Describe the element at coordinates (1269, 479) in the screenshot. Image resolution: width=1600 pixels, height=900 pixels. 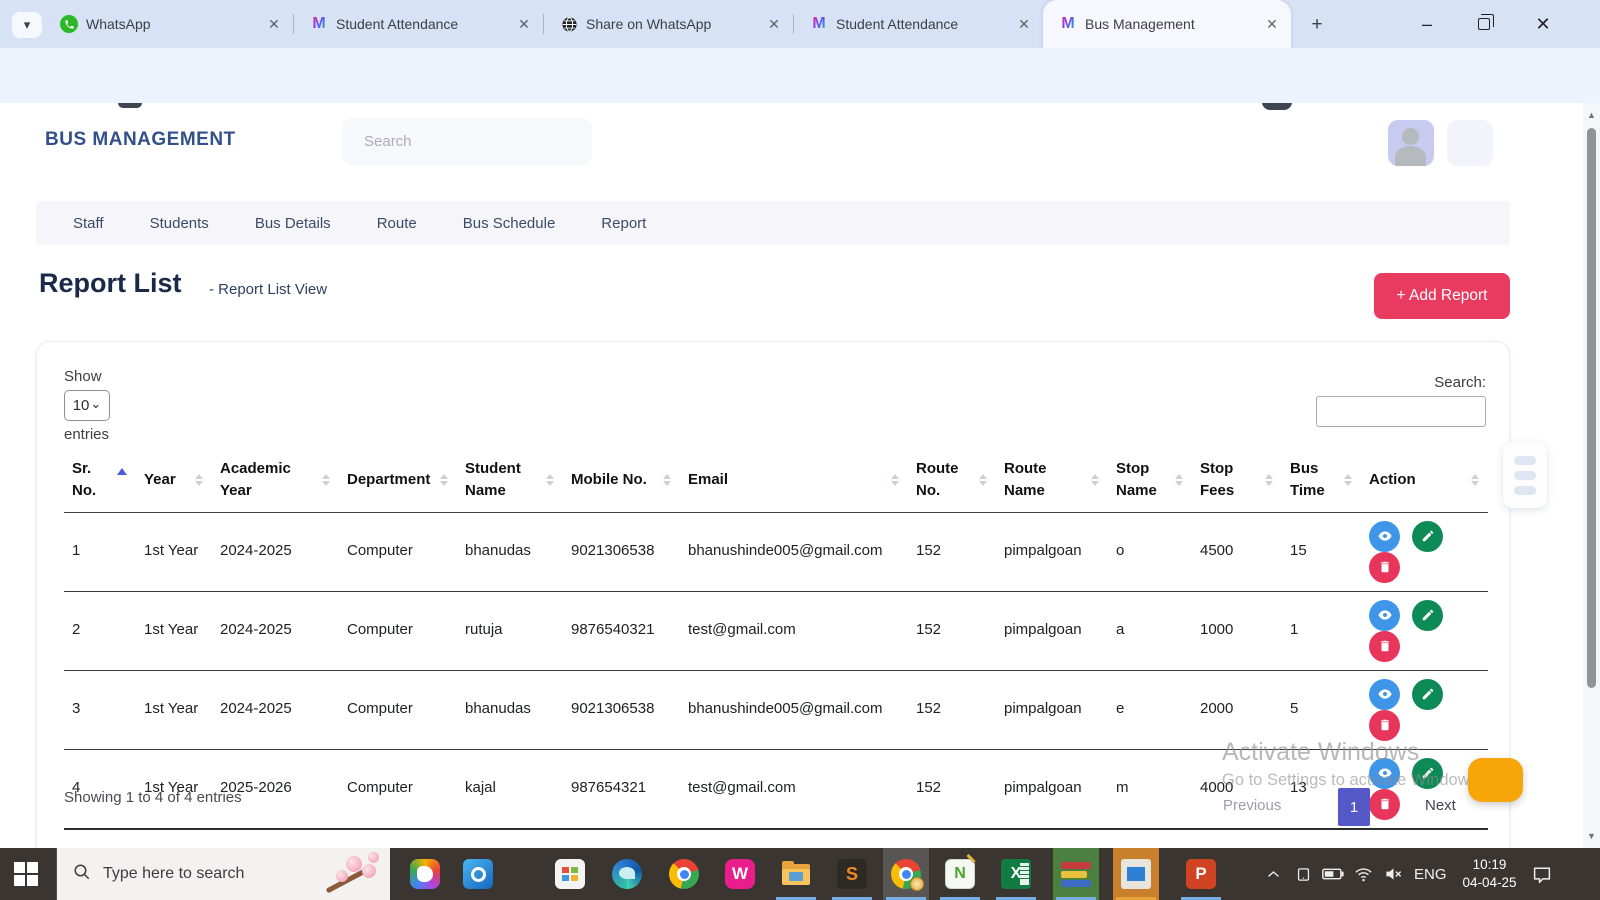
I see `sort-icon` at that location.